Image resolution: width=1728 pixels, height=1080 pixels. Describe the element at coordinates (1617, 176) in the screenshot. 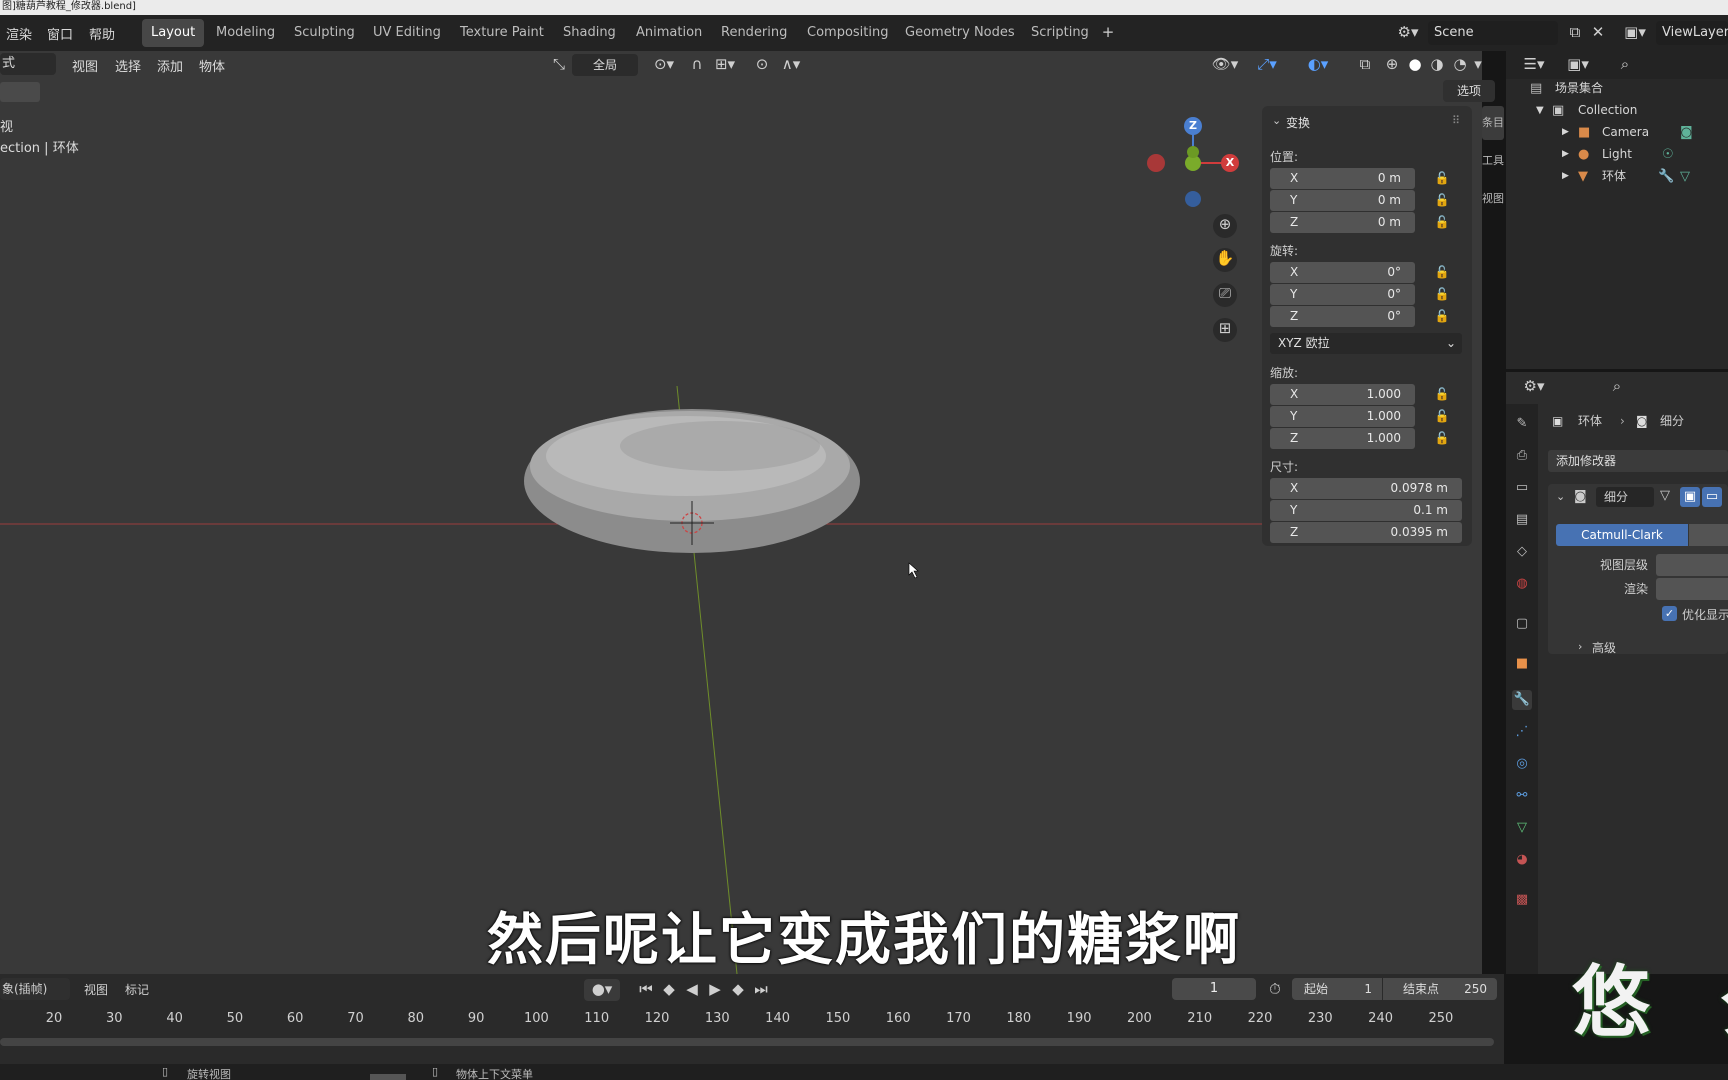

I see `outliner-item-torus: ▶ ▼ 环体 🔧 ▽` at that location.